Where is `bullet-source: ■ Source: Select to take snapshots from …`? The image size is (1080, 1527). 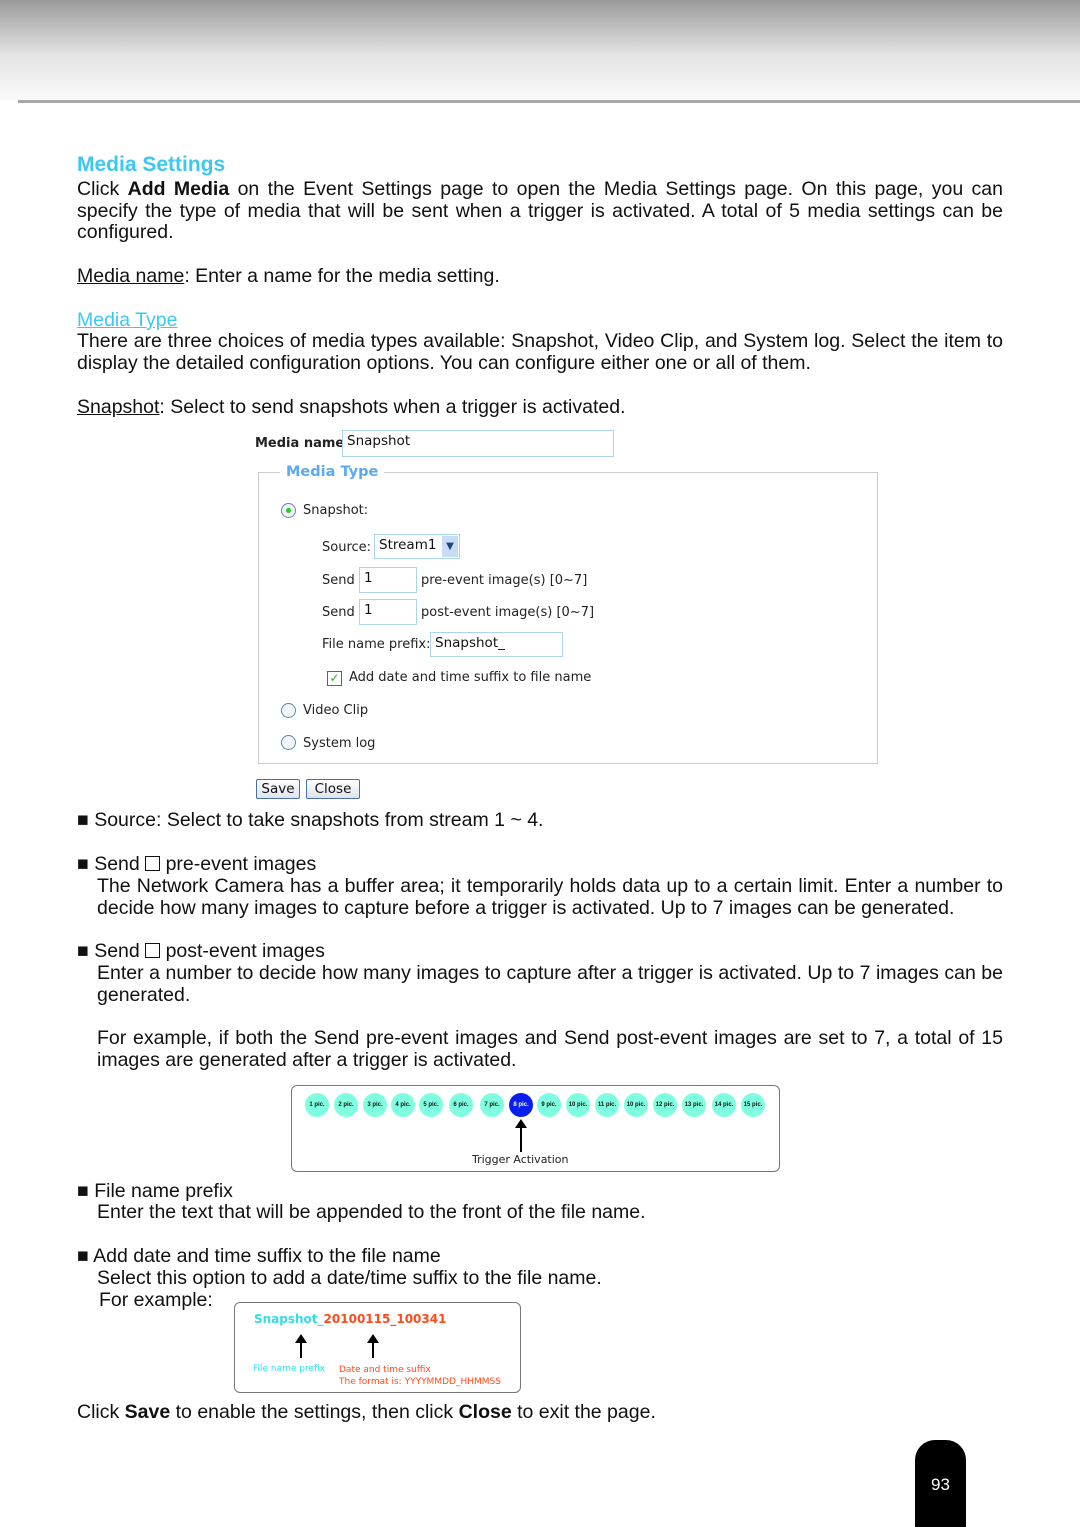
bullet-source: ■ Source: Select to take snapshots from … is located at coordinates (310, 820).